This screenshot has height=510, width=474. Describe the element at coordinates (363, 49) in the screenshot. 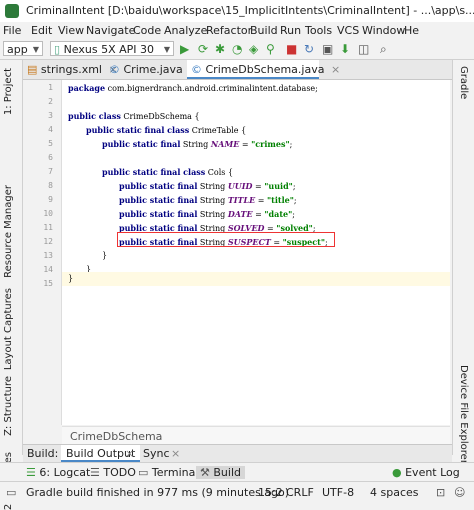

I see `layout-inspector-icon: ◫` at that location.